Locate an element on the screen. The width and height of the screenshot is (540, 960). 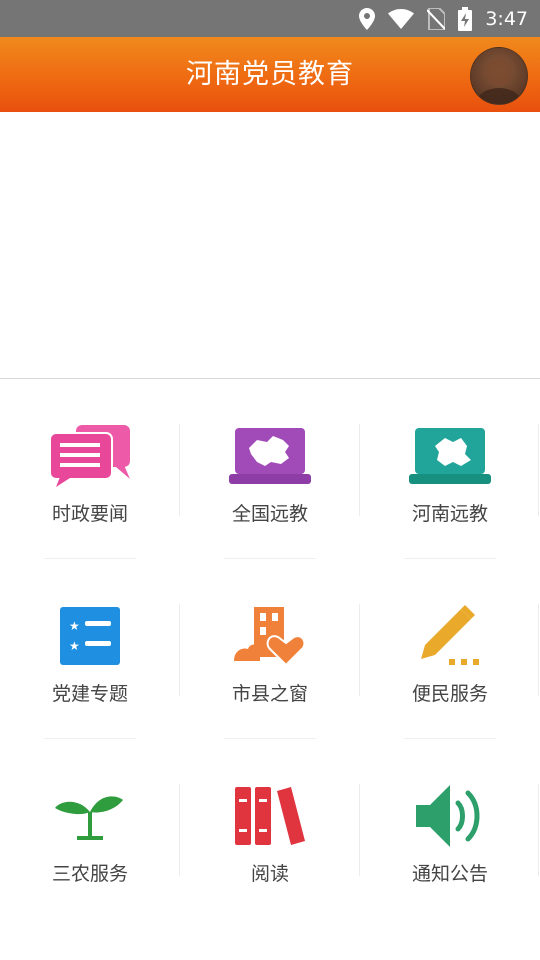
menu-item-label: 党建专题 is located at coordinates (89, 694).